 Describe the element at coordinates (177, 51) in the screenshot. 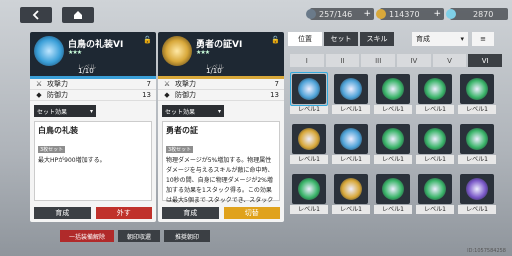

I see `hero-emblem-icon` at that location.